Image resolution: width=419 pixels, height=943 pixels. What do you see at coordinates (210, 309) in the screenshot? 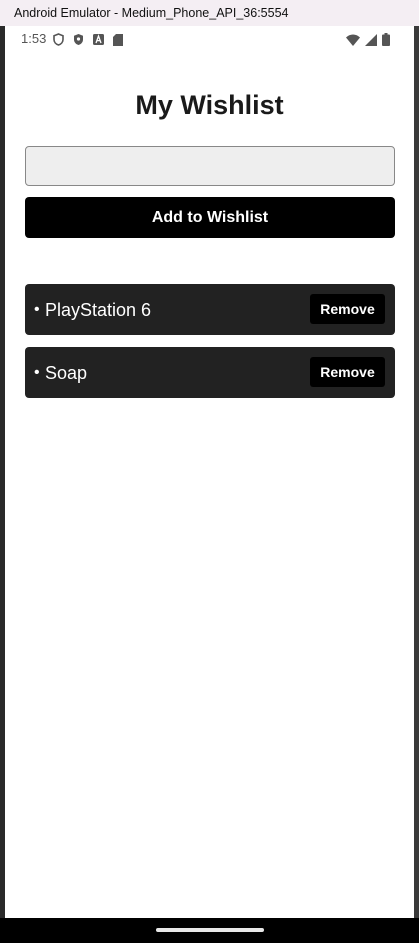
I see `wishlist-item: • PlayStation 6 Remove` at bounding box center [210, 309].